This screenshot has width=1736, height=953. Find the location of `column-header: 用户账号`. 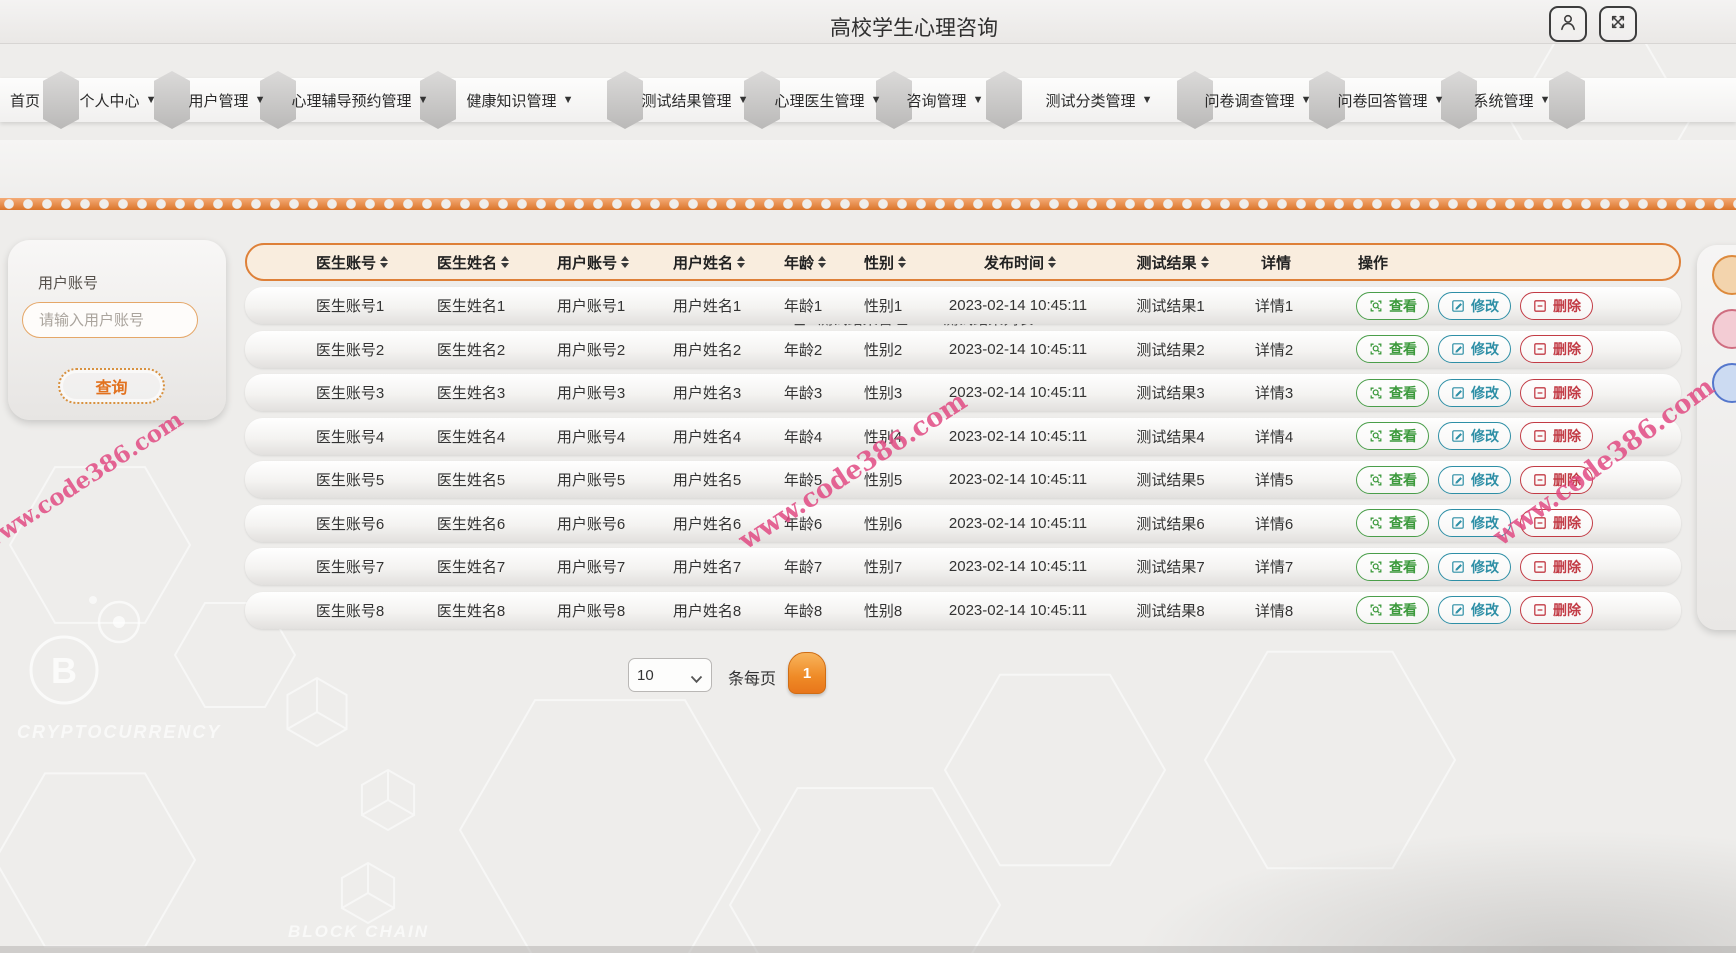

column-header: 用户账号 is located at coordinates (593, 262).